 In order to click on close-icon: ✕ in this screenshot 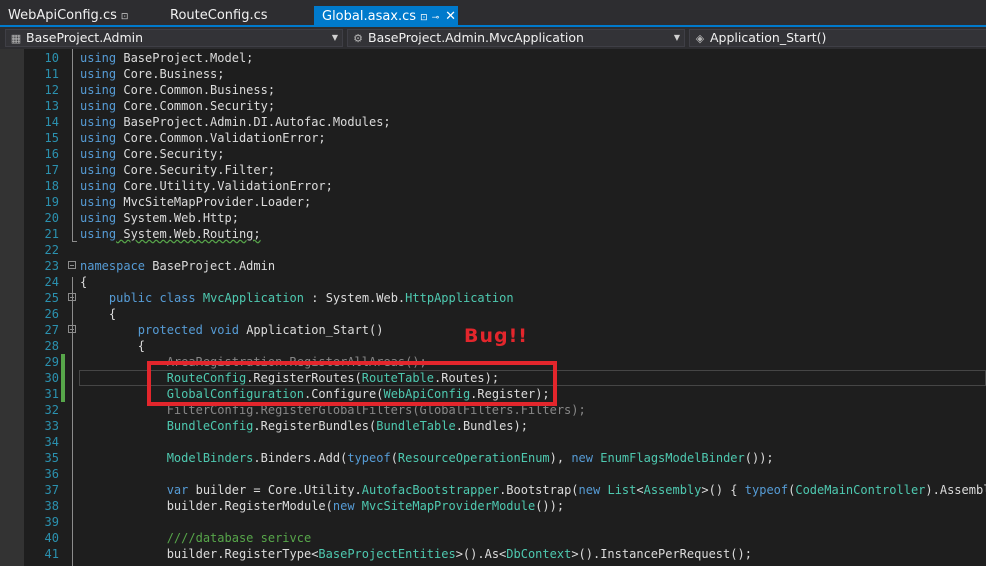, I will do `click(450, 16)`.